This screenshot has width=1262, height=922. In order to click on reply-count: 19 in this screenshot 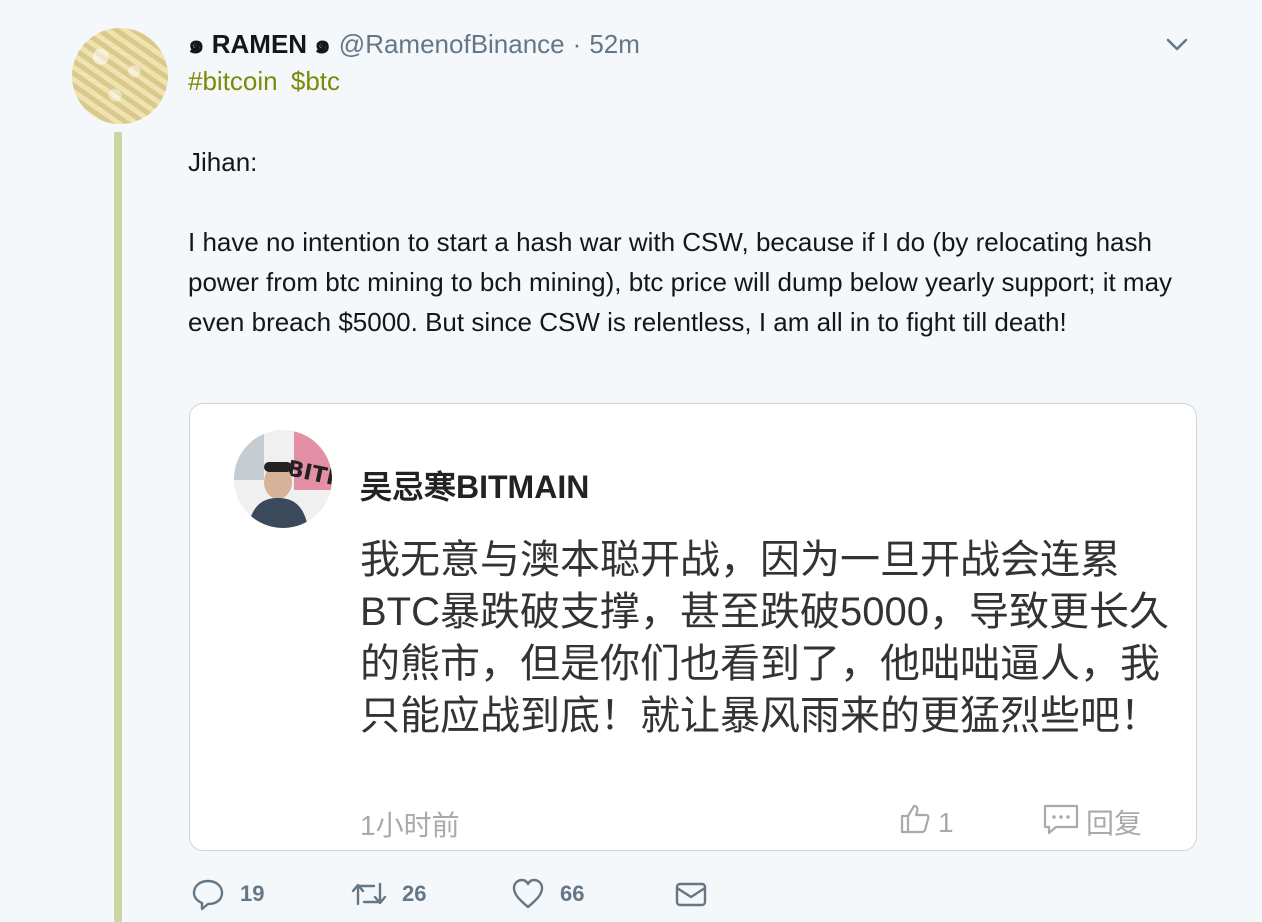, I will do `click(252, 893)`.